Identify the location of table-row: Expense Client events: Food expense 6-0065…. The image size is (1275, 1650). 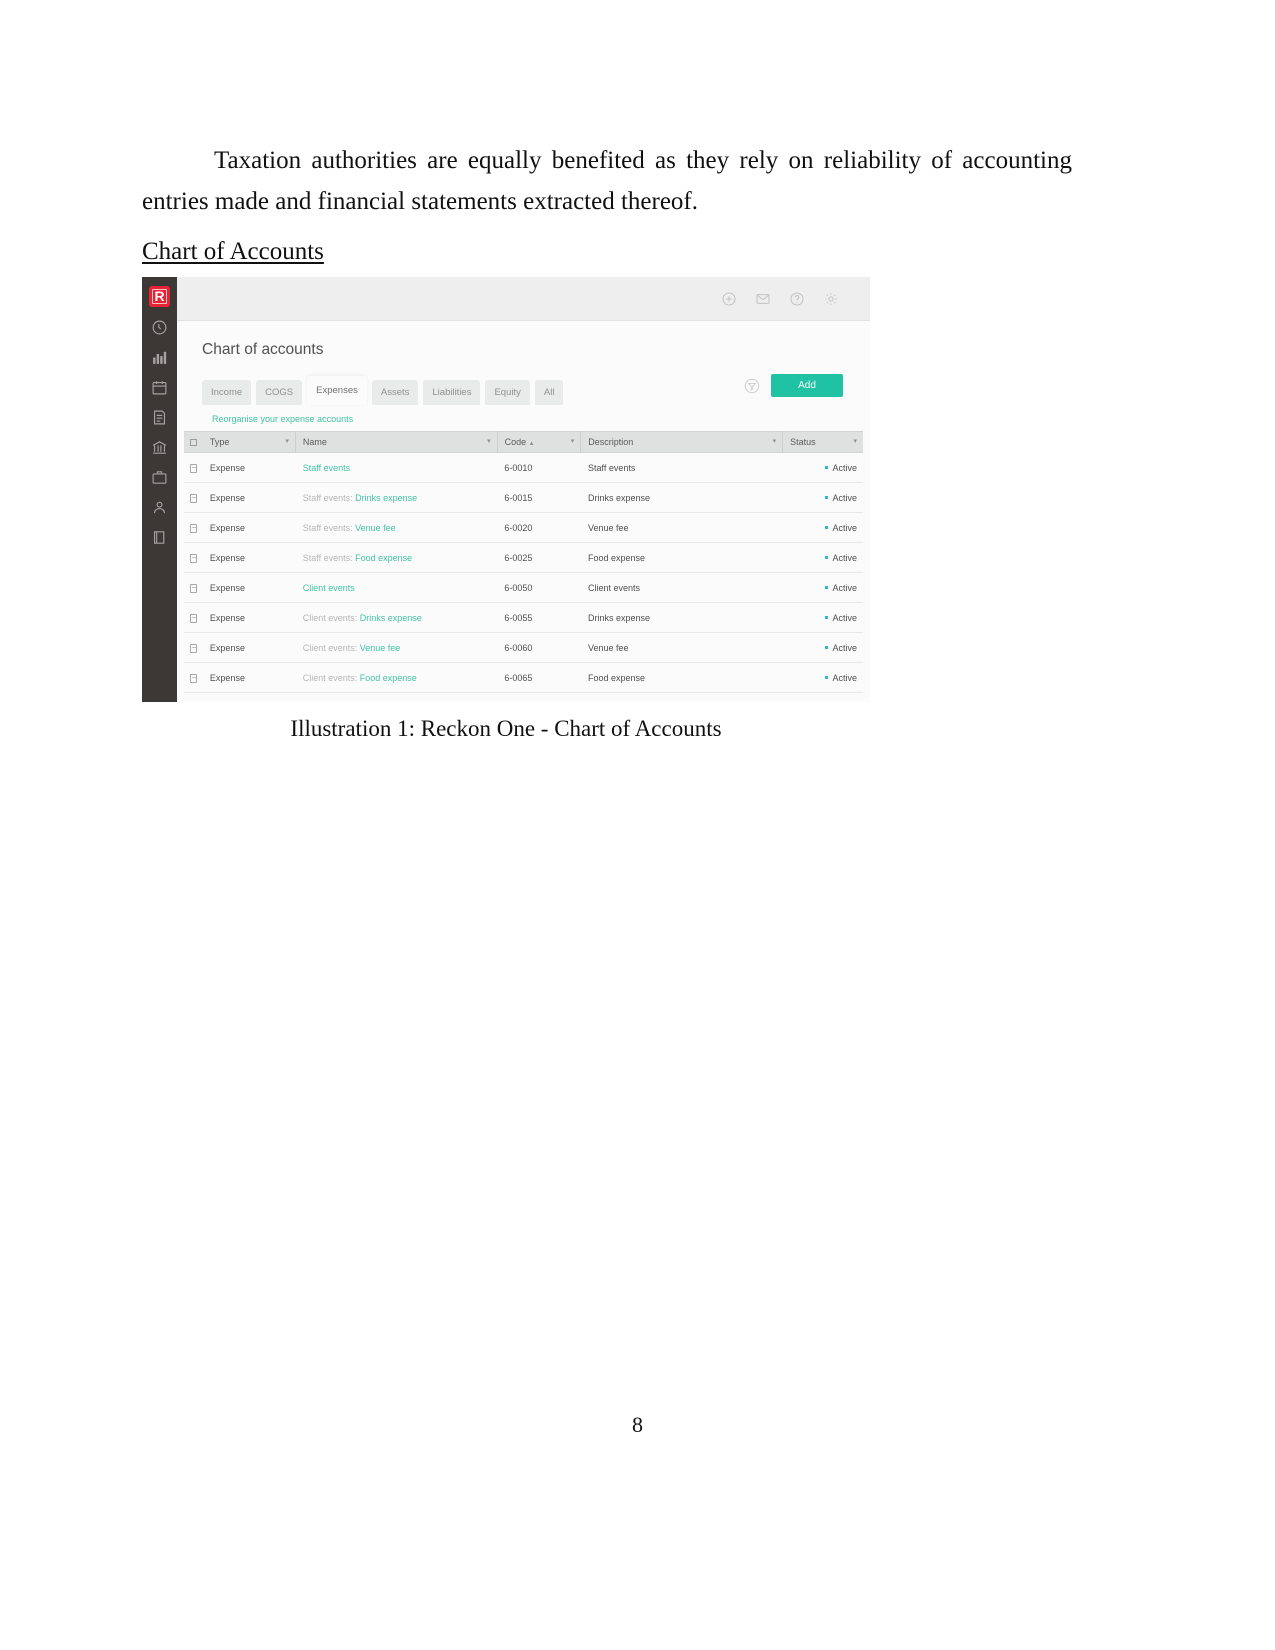
(523, 678).